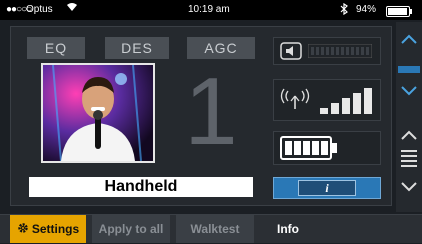  What do you see at coordinates (98, 113) in the screenshot?
I see `performer-photo` at bounding box center [98, 113].